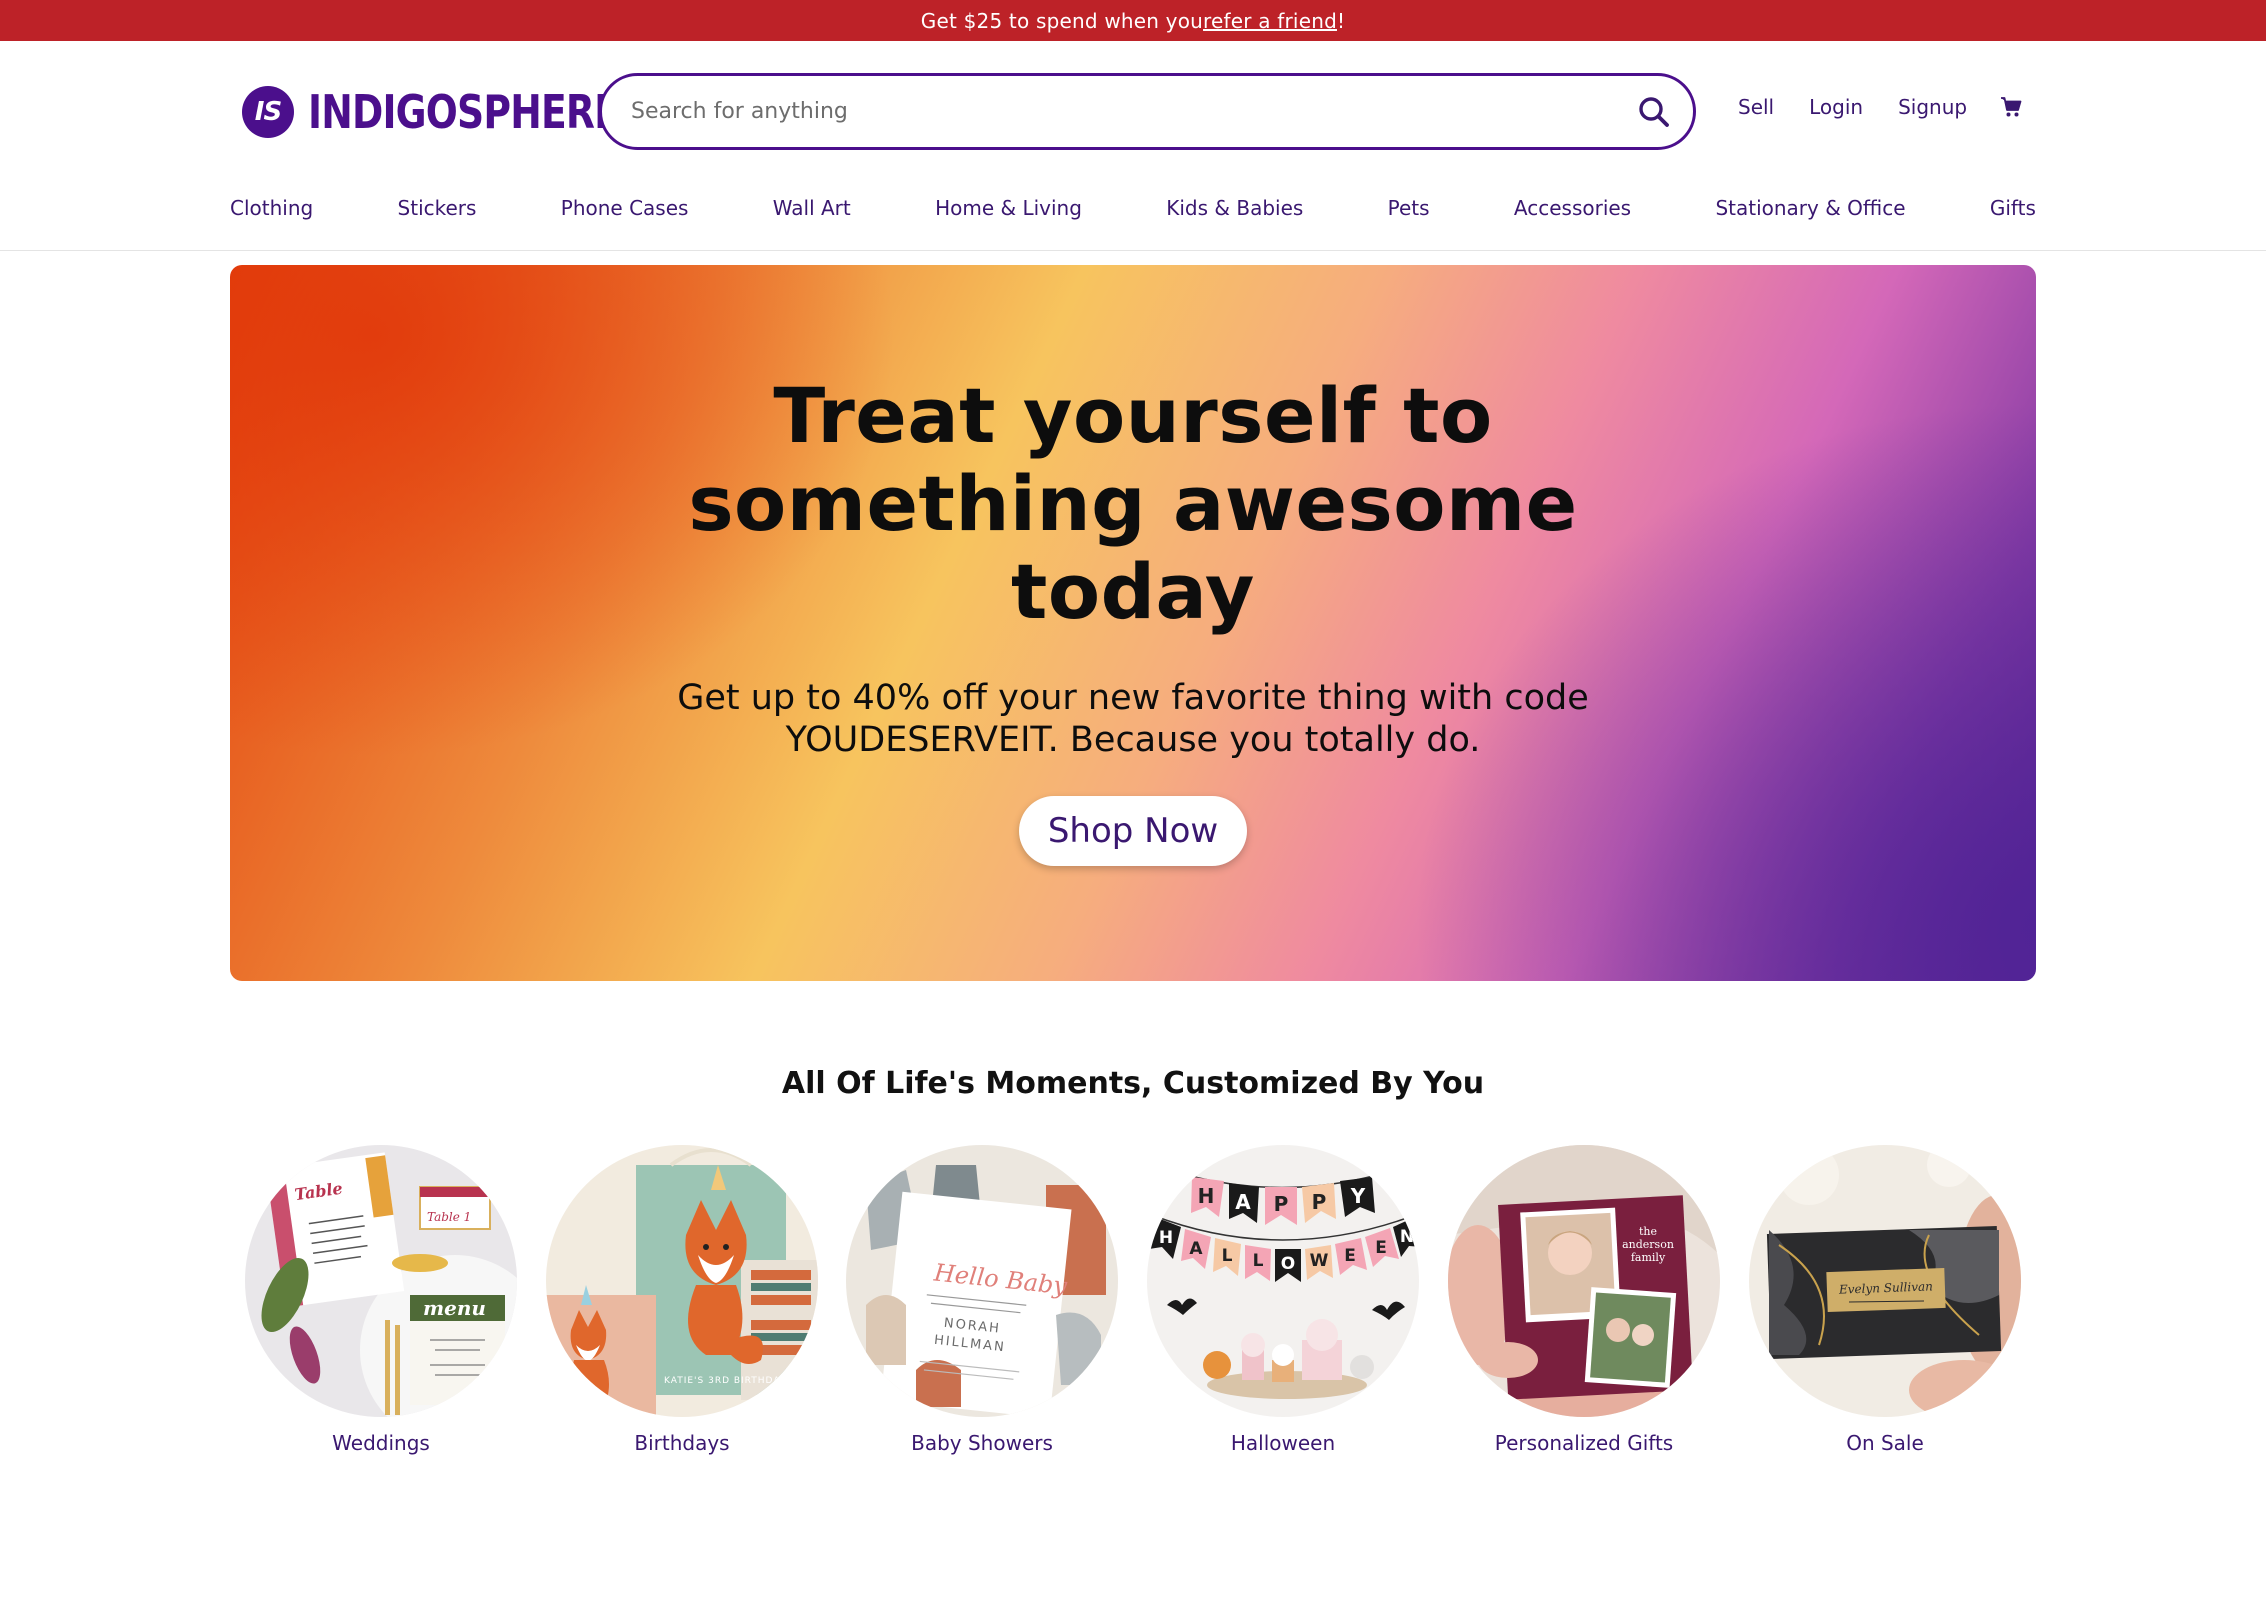 This screenshot has width=2266, height=1611. What do you see at coordinates (464, 112) in the screenshot?
I see `logo-text: INDIGOSPHERE` at bounding box center [464, 112].